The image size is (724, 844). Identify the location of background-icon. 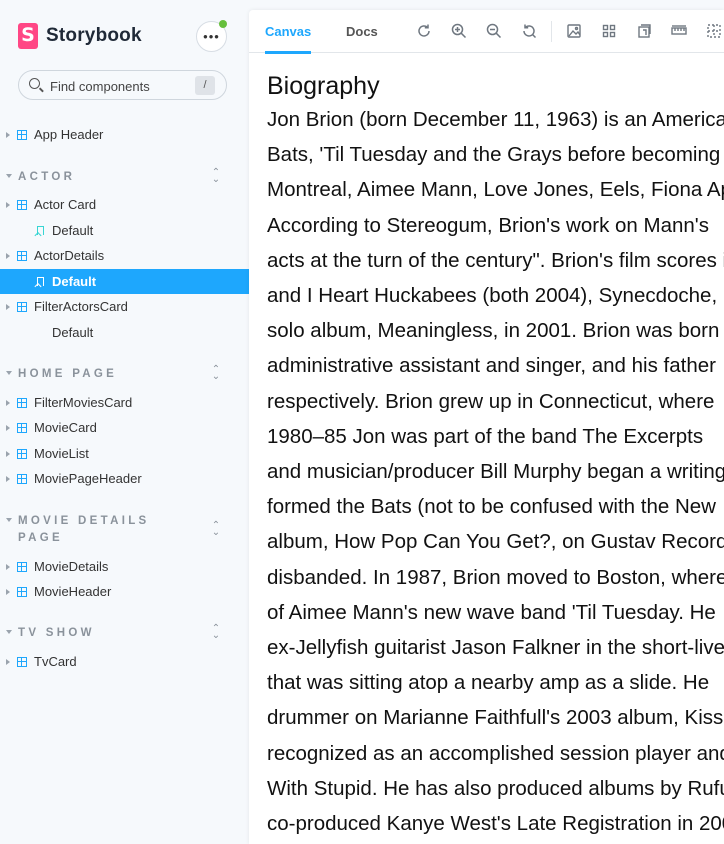
(574, 31).